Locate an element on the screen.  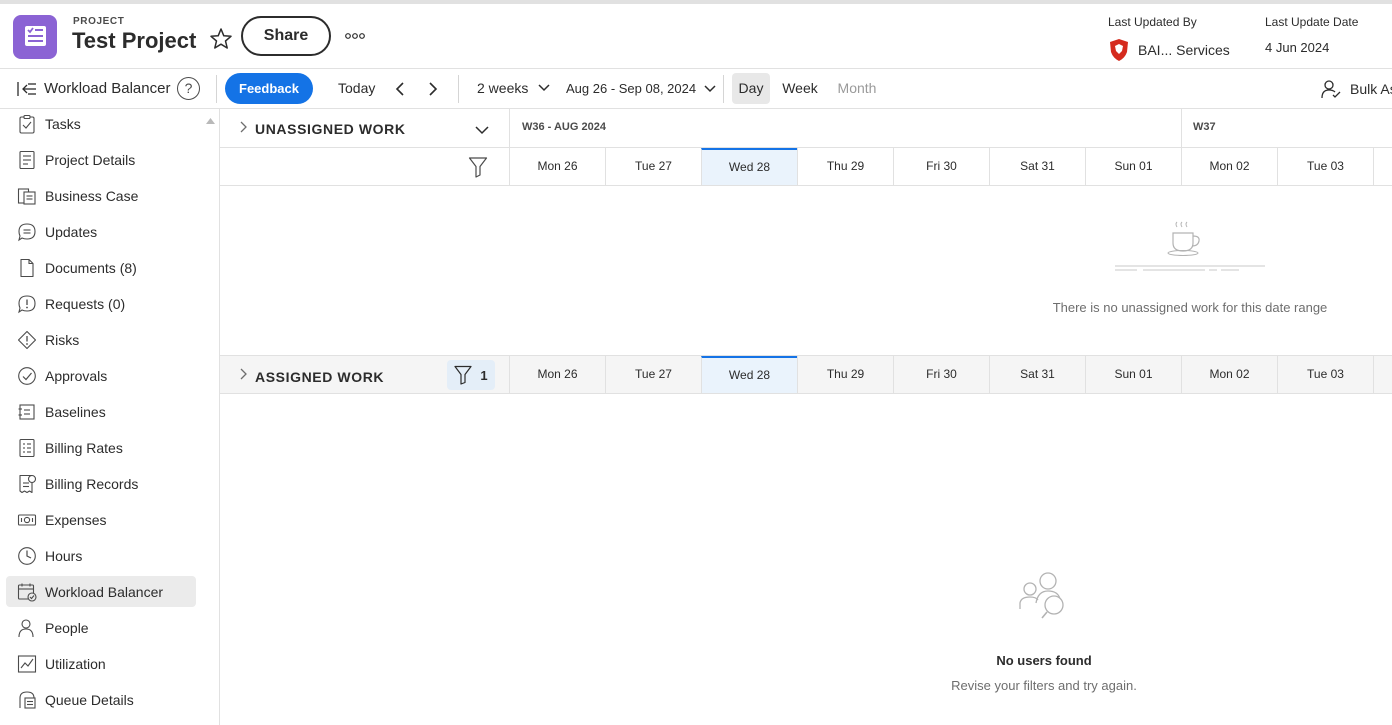
sidebar-item-label: Updates is located at coordinates (71, 231).